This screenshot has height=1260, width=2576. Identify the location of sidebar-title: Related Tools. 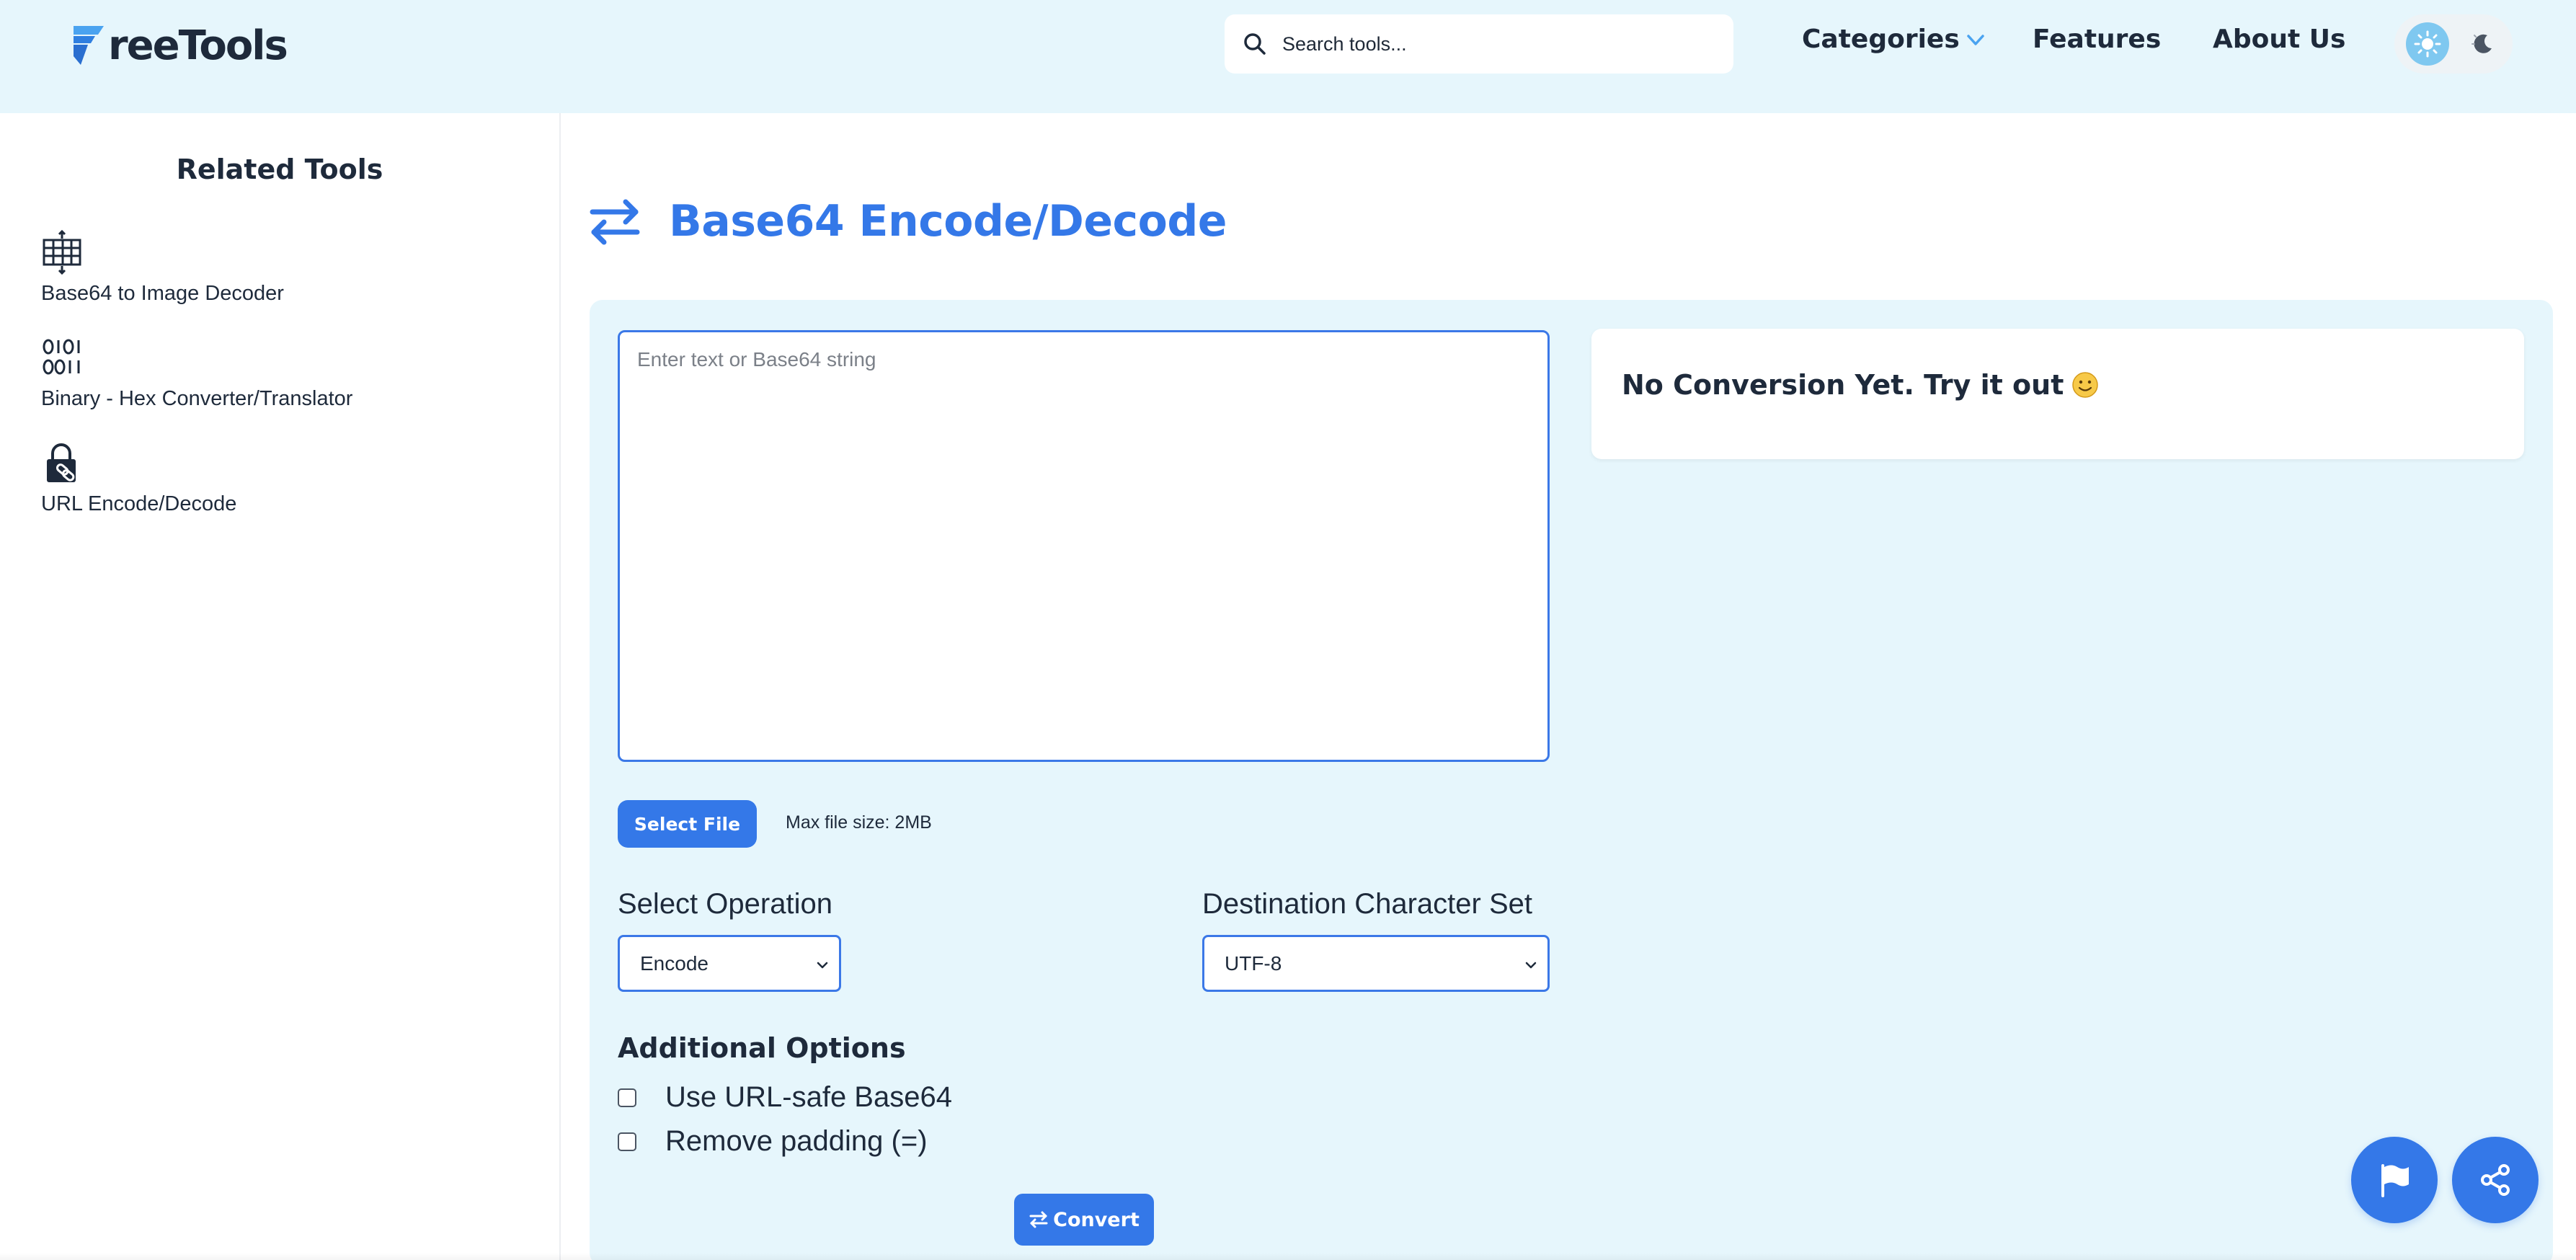
(279, 169).